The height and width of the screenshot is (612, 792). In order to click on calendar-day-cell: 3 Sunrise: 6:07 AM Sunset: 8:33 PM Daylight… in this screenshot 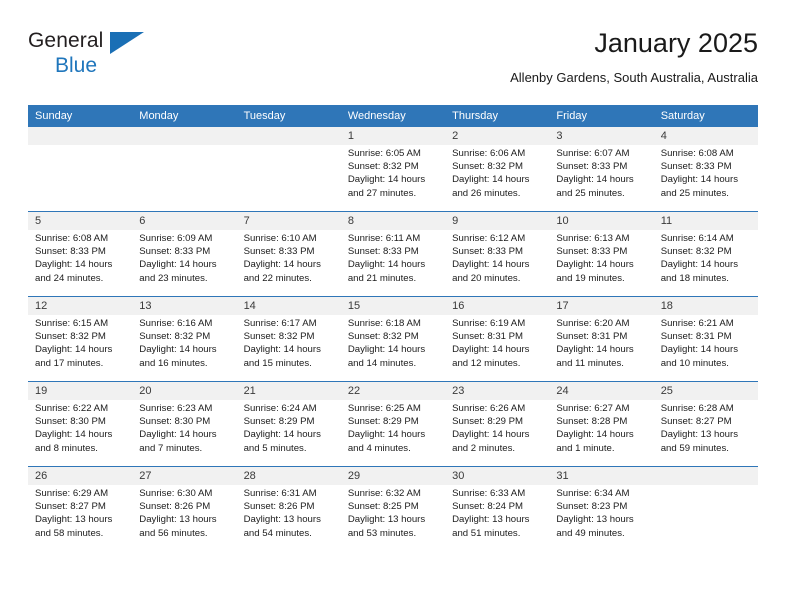, I will do `click(601, 169)`.